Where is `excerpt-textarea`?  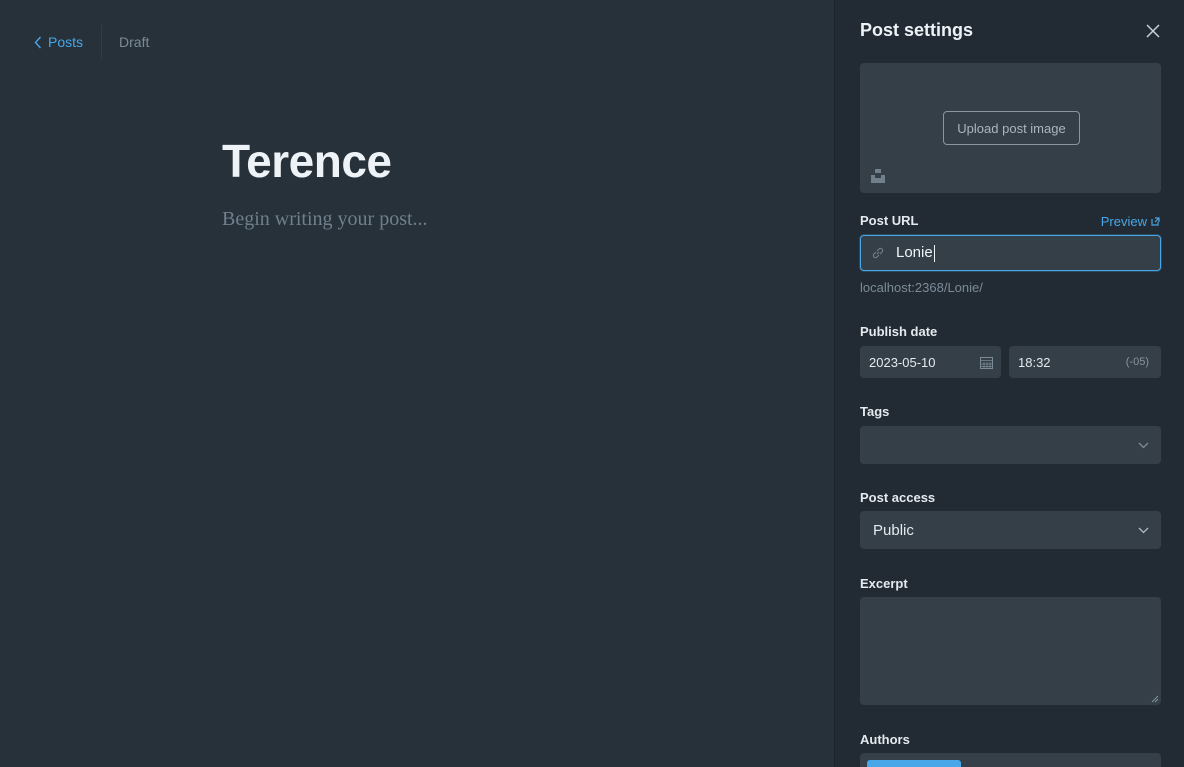 excerpt-textarea is located at coordinates (1010, 651).